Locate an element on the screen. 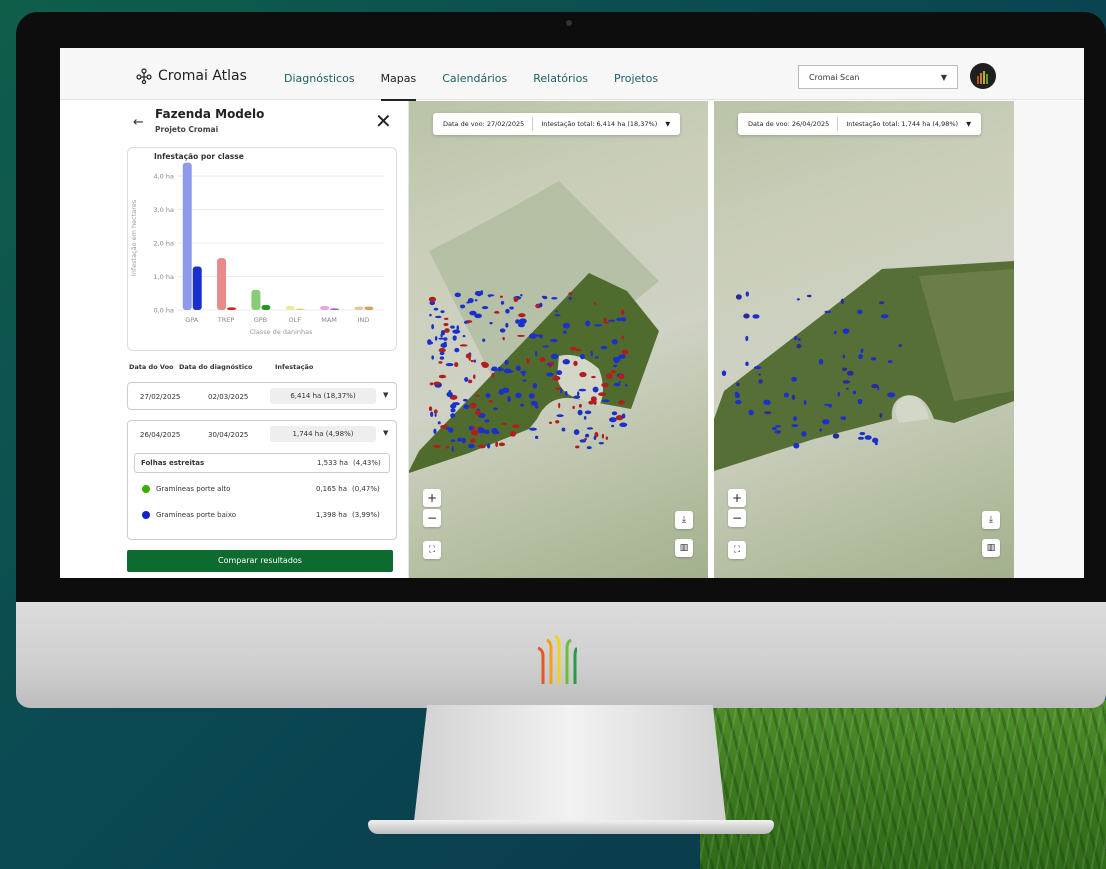 The height and width of the screenshot is (869, 1106). nav-projetos: Projetos is located at coordinates (636, 86).